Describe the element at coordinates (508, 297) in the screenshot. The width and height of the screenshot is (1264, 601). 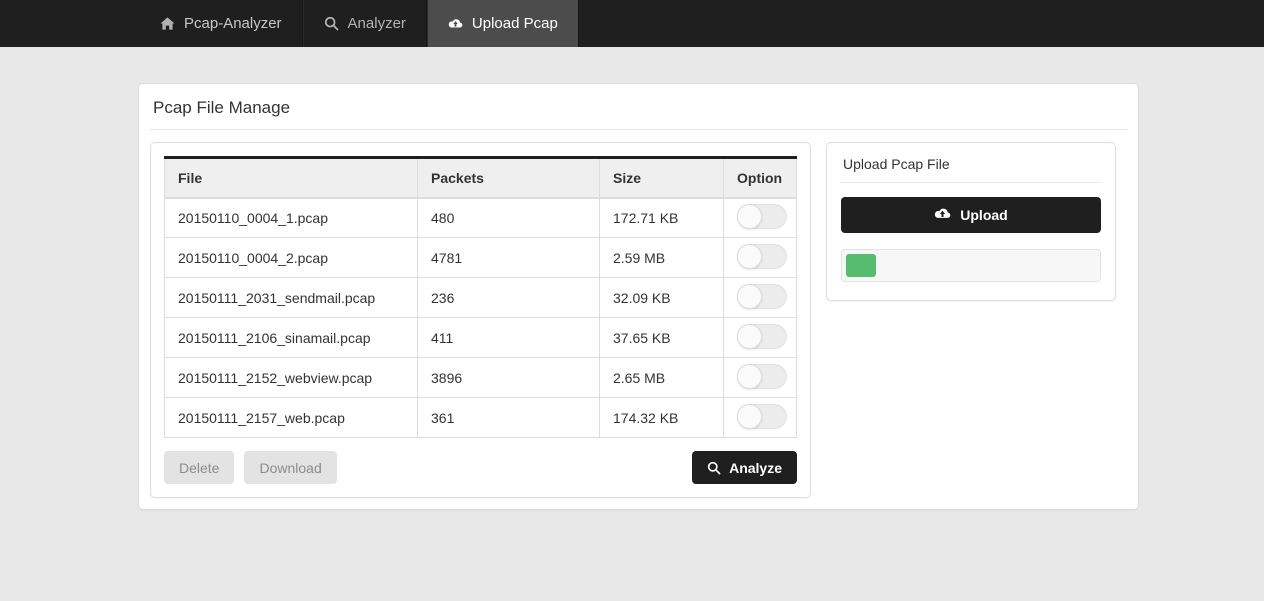
I see `cell-packets: 236` at that location.